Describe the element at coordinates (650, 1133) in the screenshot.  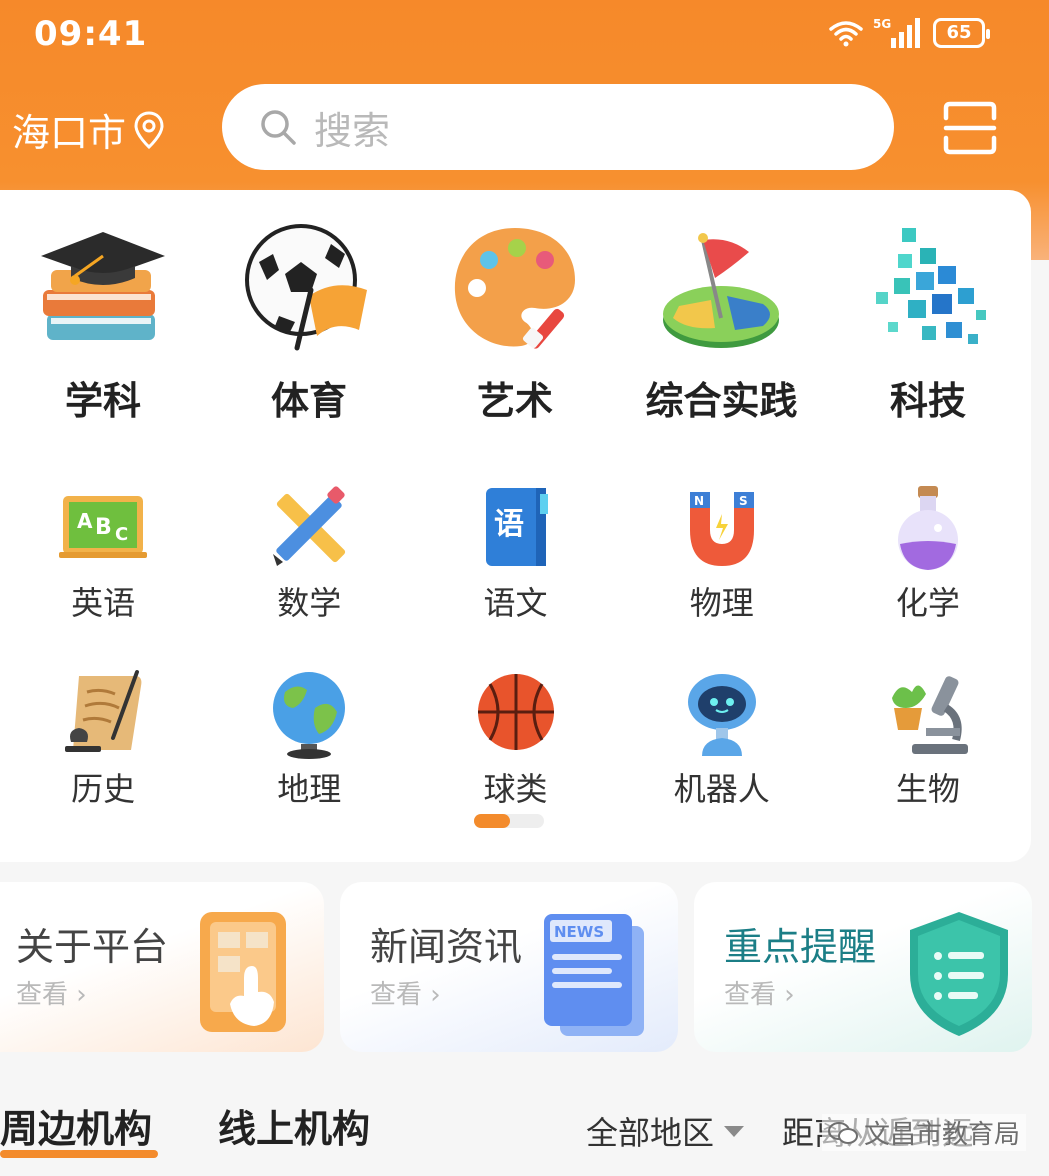
I see `region-filter-label: 全部地区` at that location.